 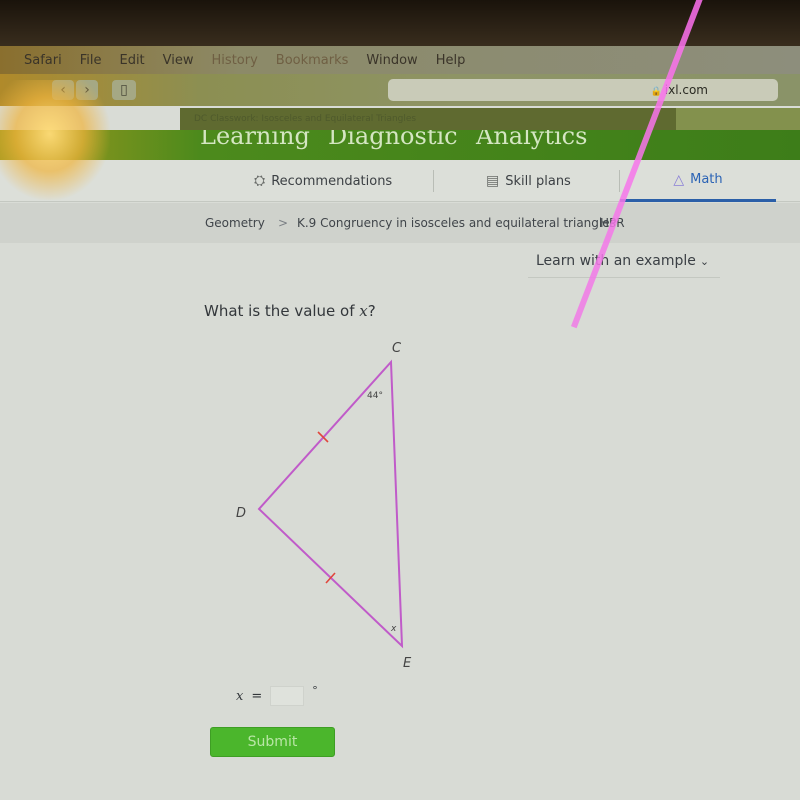 What do you see at coordinates (330, 504) in the screenshot?
I see `triangle-cde` at bounding box center [330, 504].